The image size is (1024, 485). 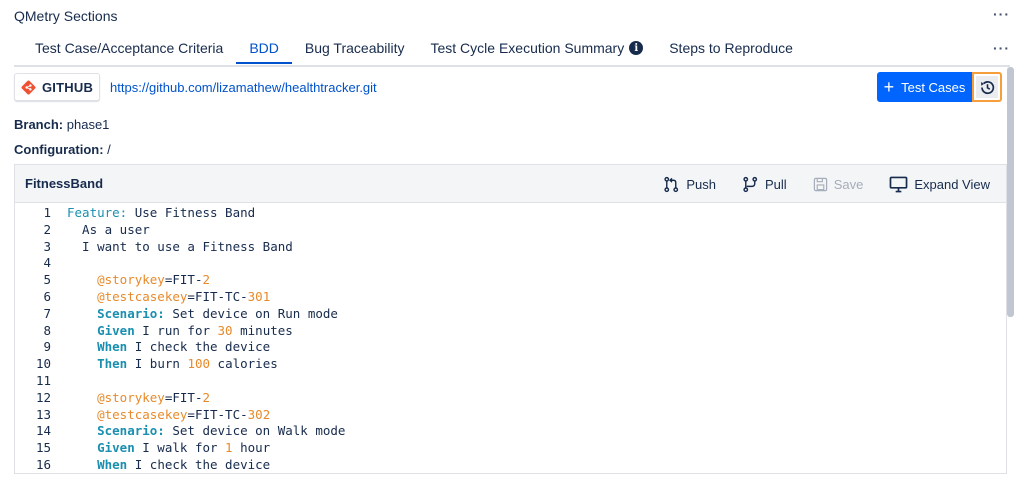 What do you see at coordinates (225, 330) in the screenshot?
I see `code-token: 30` at bounding box center [225, 330].